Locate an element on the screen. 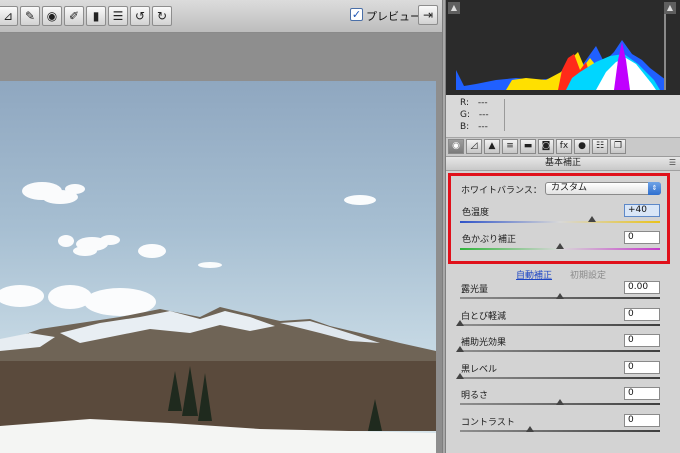 This screenshot has height=453, width=680. rotate-ccw-icon: ↺ is located at coordinates (140, 16).